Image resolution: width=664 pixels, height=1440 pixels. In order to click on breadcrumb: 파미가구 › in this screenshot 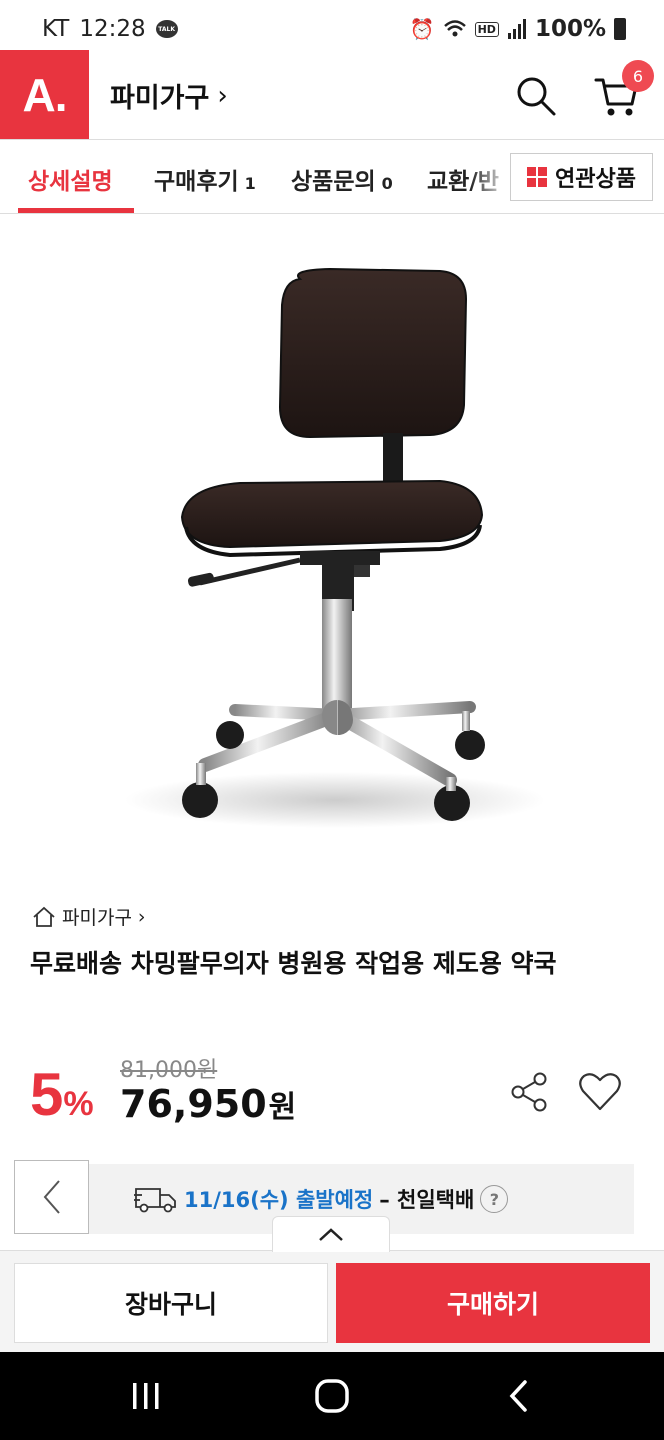, I will do `click(89, 916)`.